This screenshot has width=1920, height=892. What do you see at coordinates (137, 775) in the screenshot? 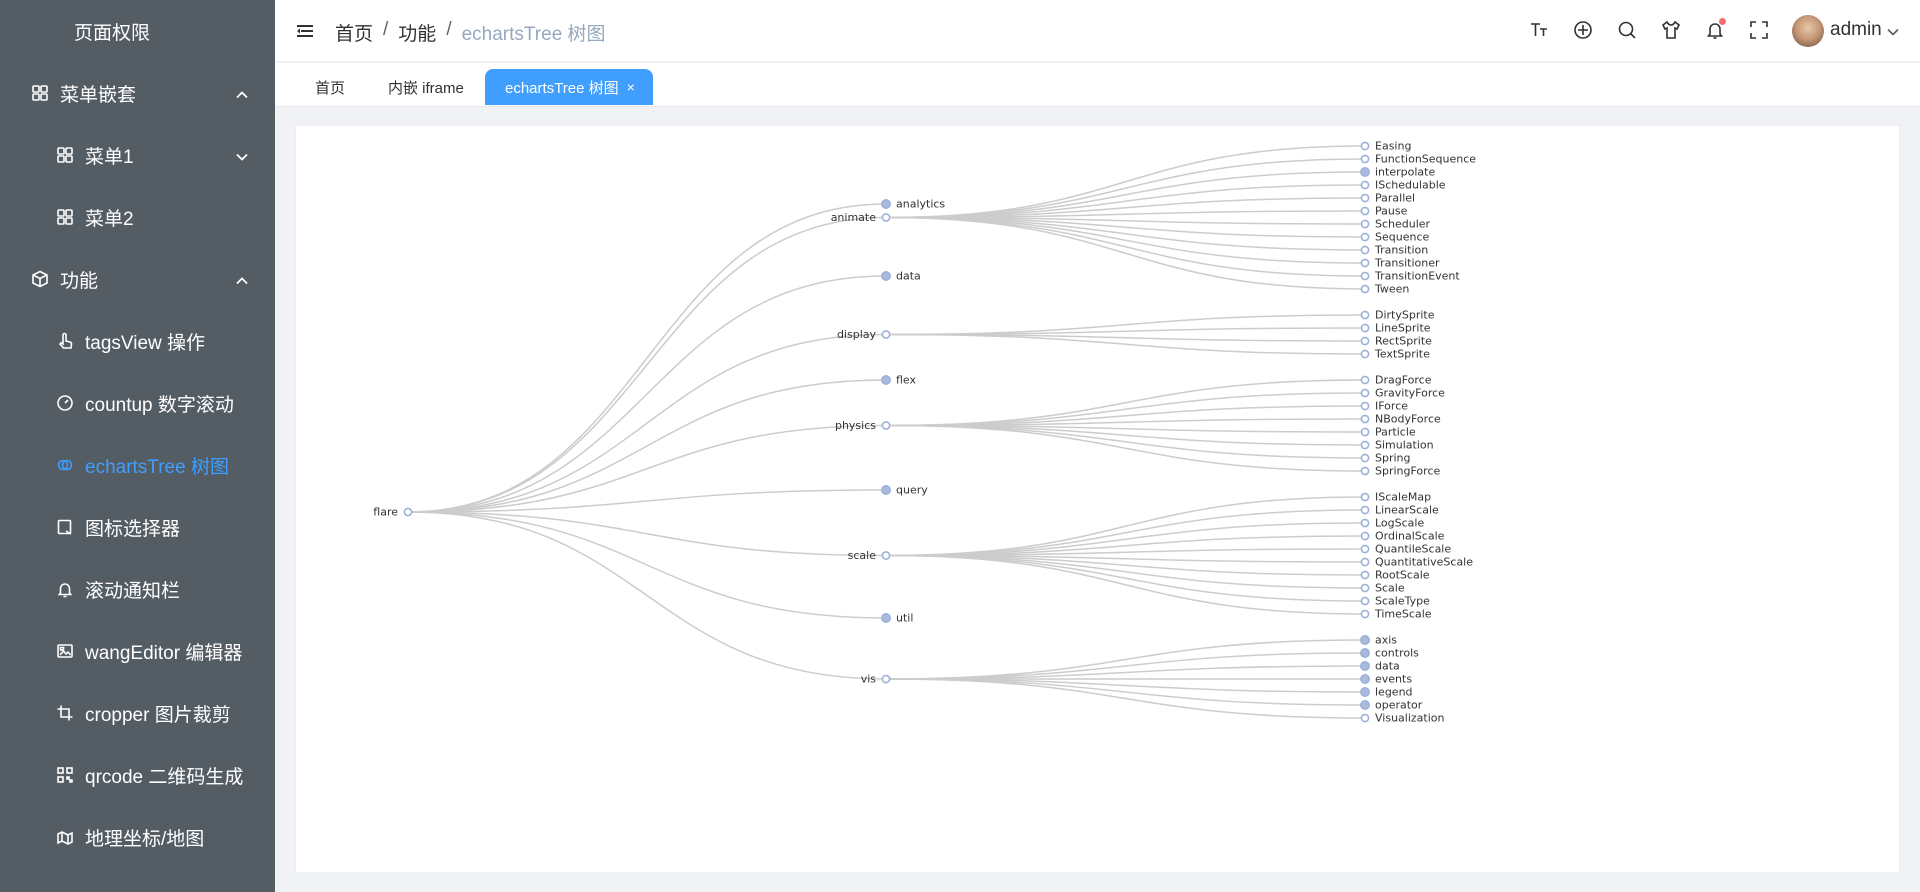
I see `sidebar-item-13: qrcode 二维码生成` at bounding box center [137, 775].